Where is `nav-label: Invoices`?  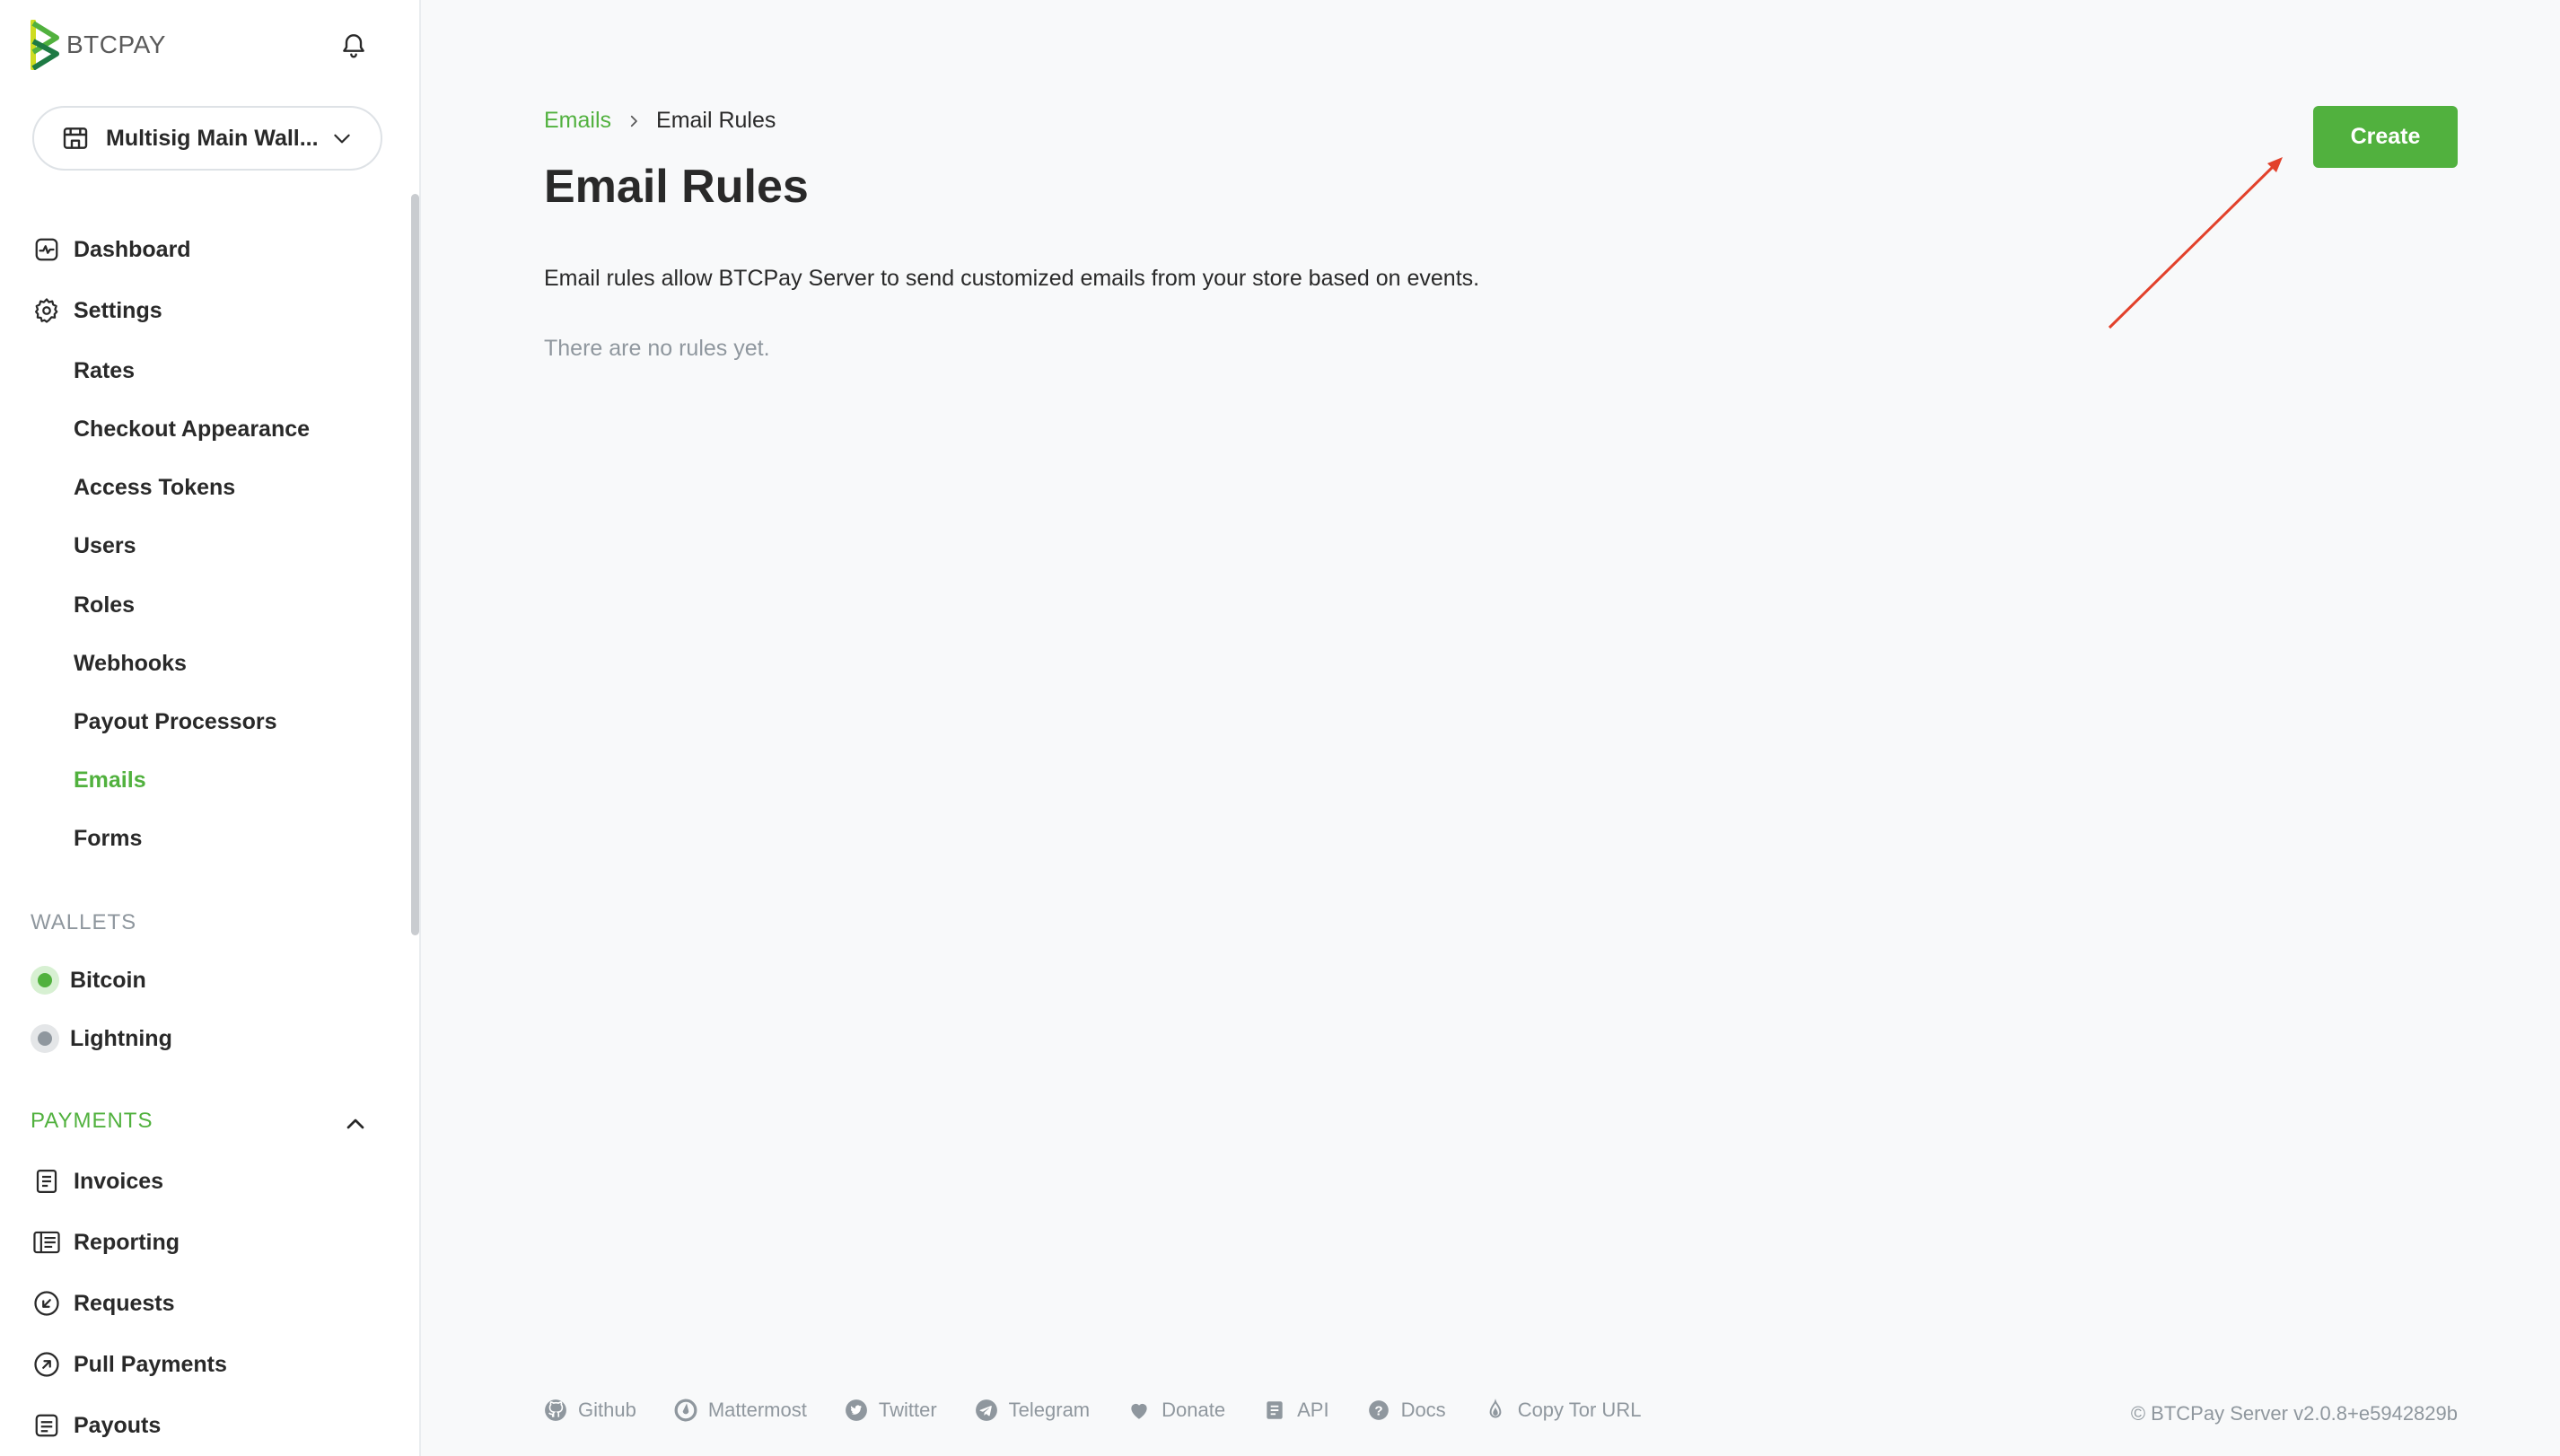
nav-label: Invoices is located at coordinates (119, 1181).